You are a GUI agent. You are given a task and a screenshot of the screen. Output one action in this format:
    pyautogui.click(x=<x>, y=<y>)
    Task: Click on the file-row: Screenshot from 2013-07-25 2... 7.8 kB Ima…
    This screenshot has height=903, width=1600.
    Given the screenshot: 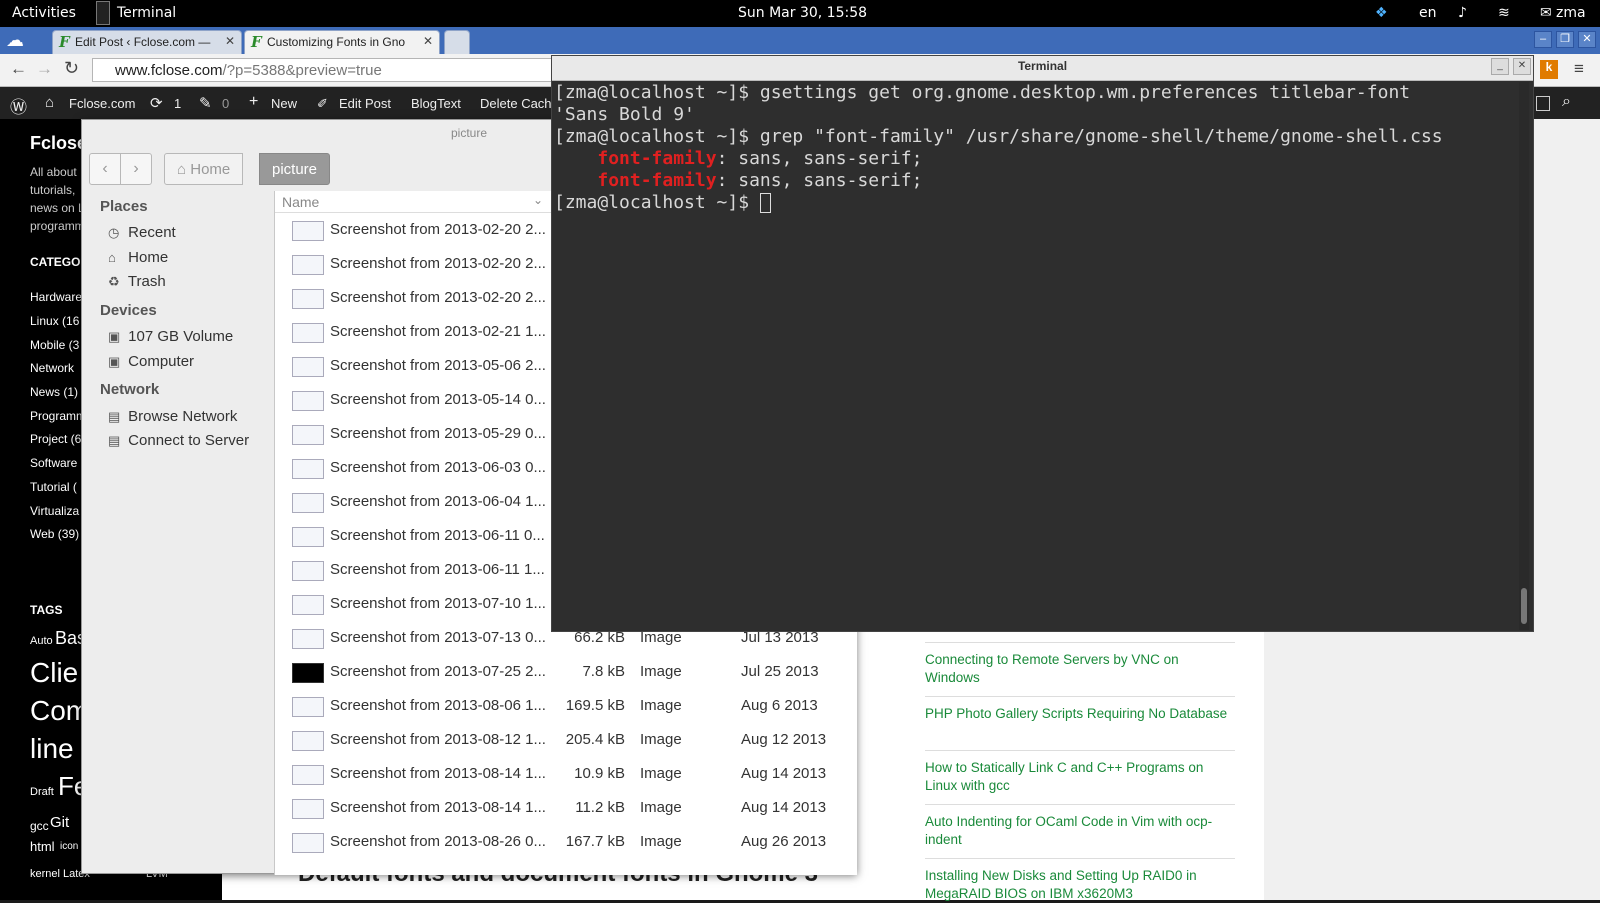 What is the action you would take?
    pyautogui.click(x=566, y=672)
    